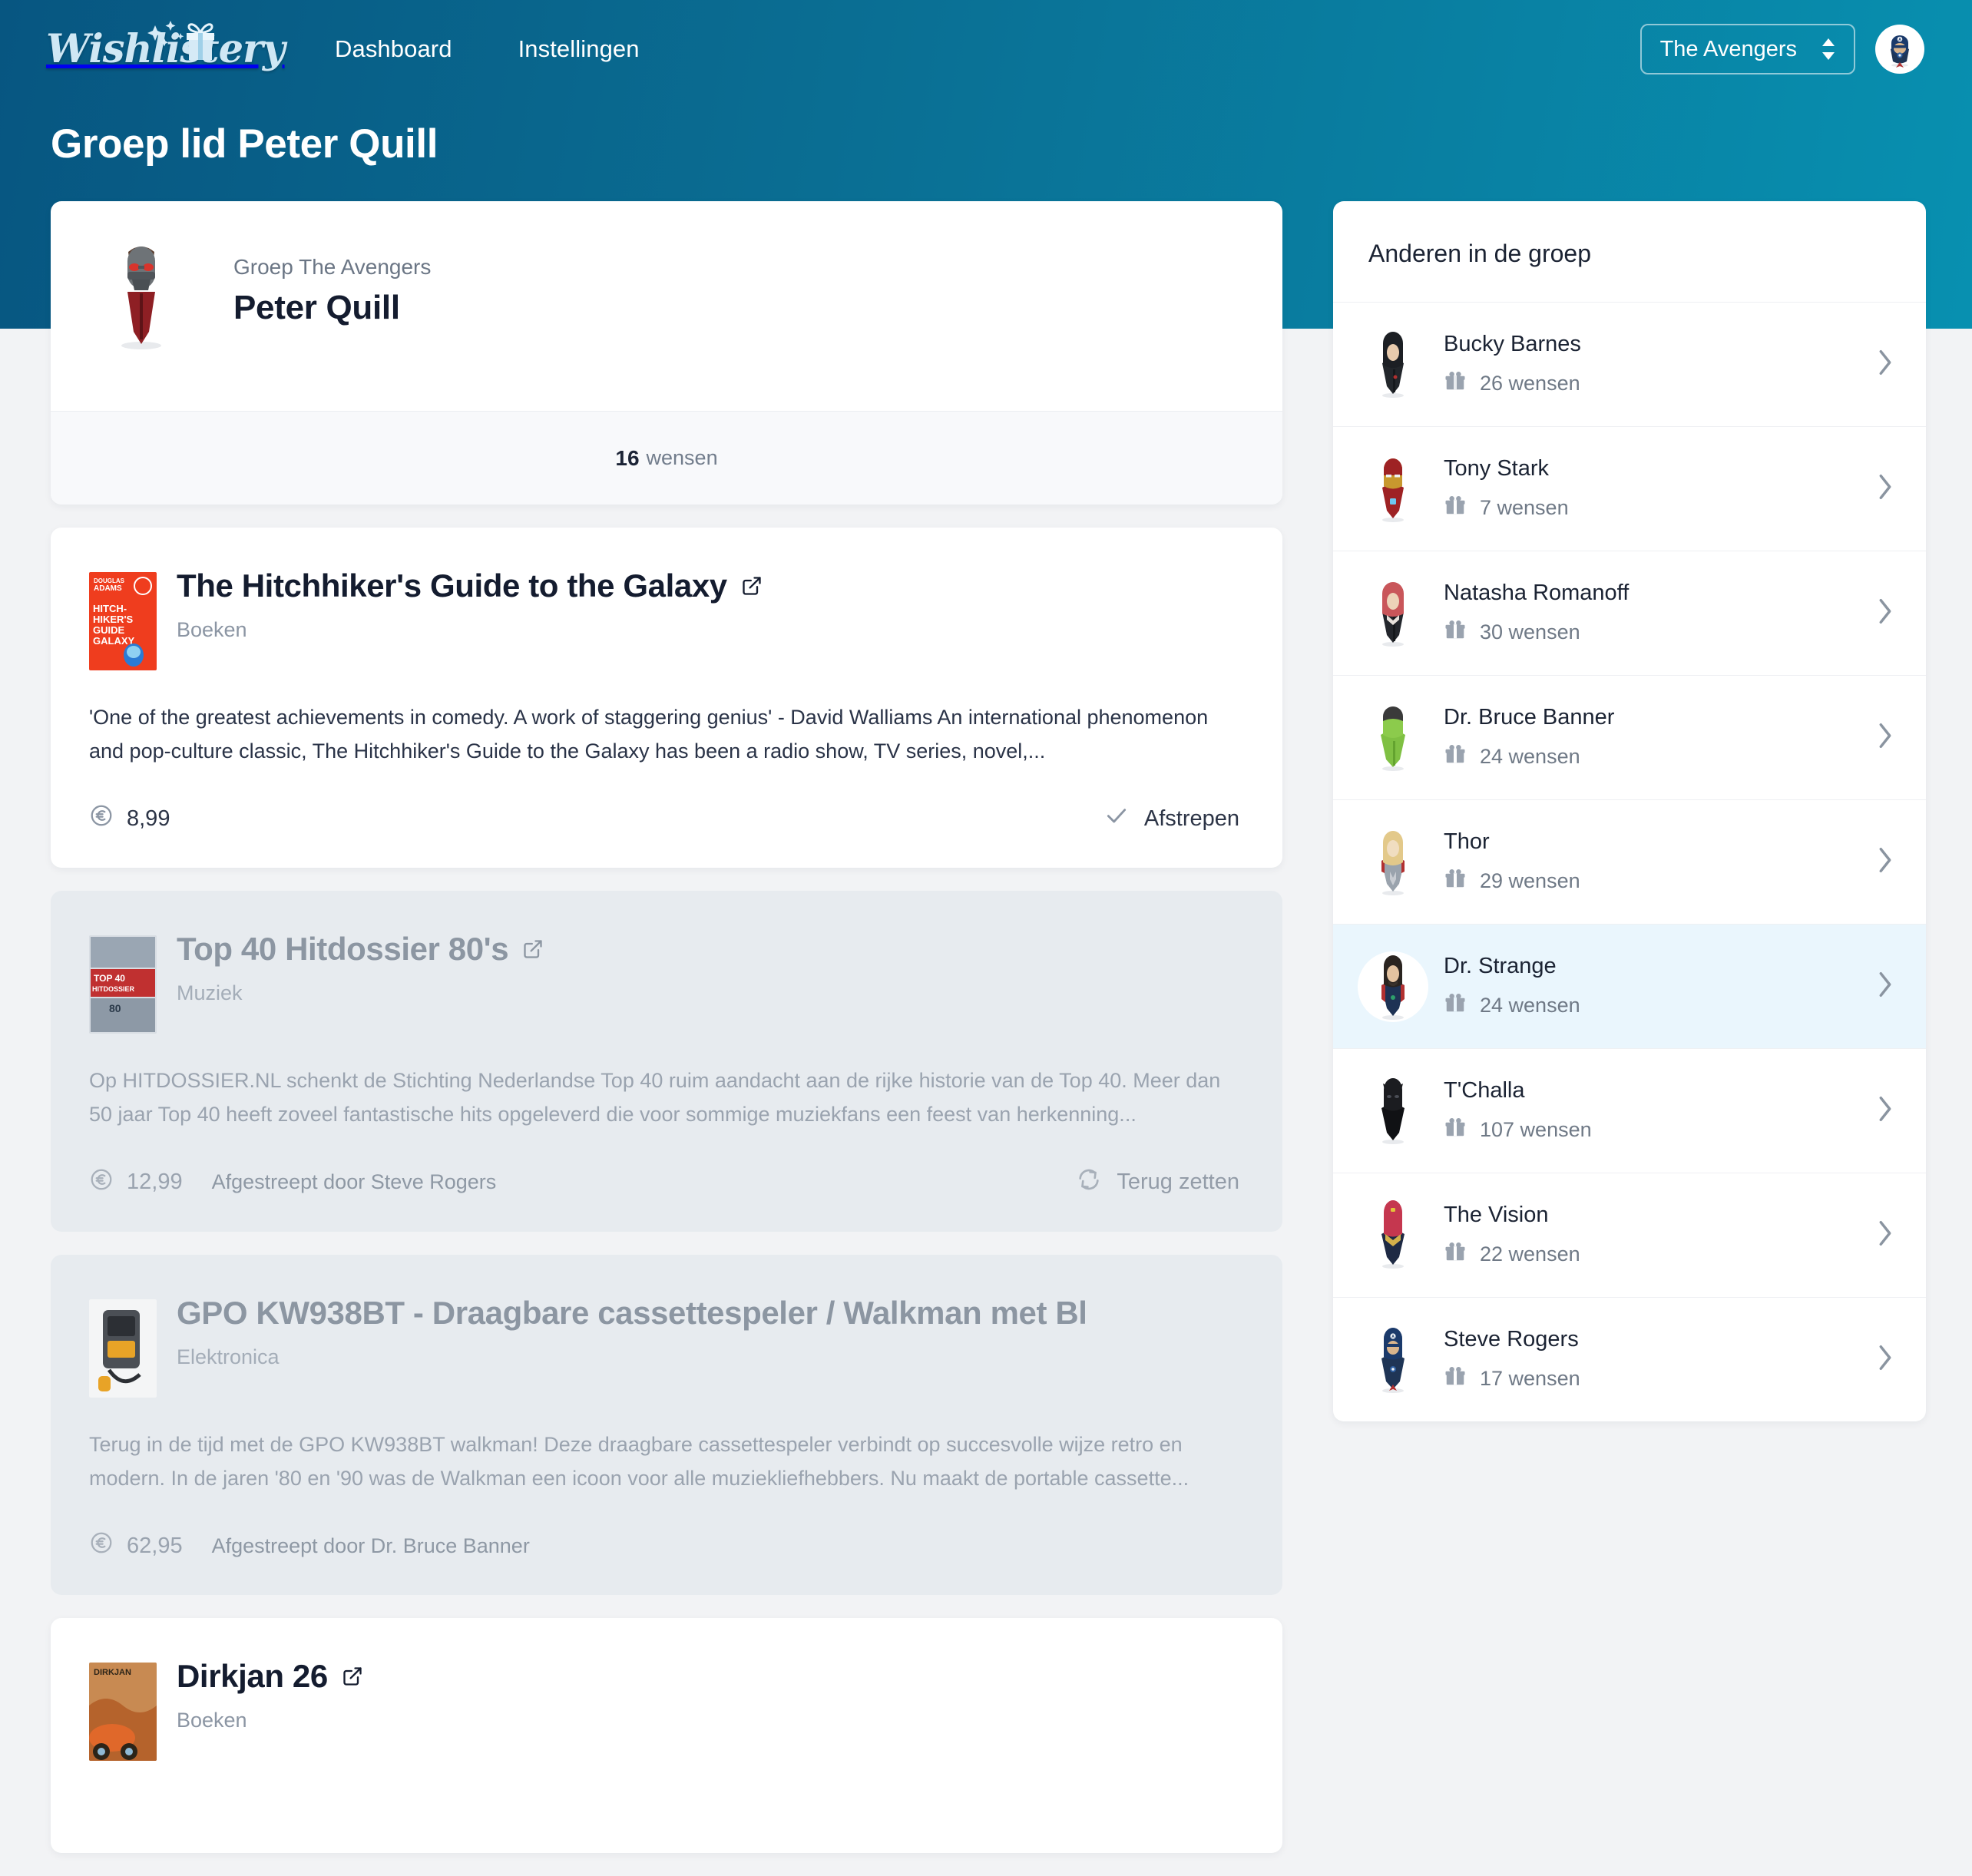 This screenshot has width=1972, height=1876. What do you see at coordinates (1653, 383) in the screenshot?
I see `member-wish-count: 26 wensen` at bounding box center [1653, 383].